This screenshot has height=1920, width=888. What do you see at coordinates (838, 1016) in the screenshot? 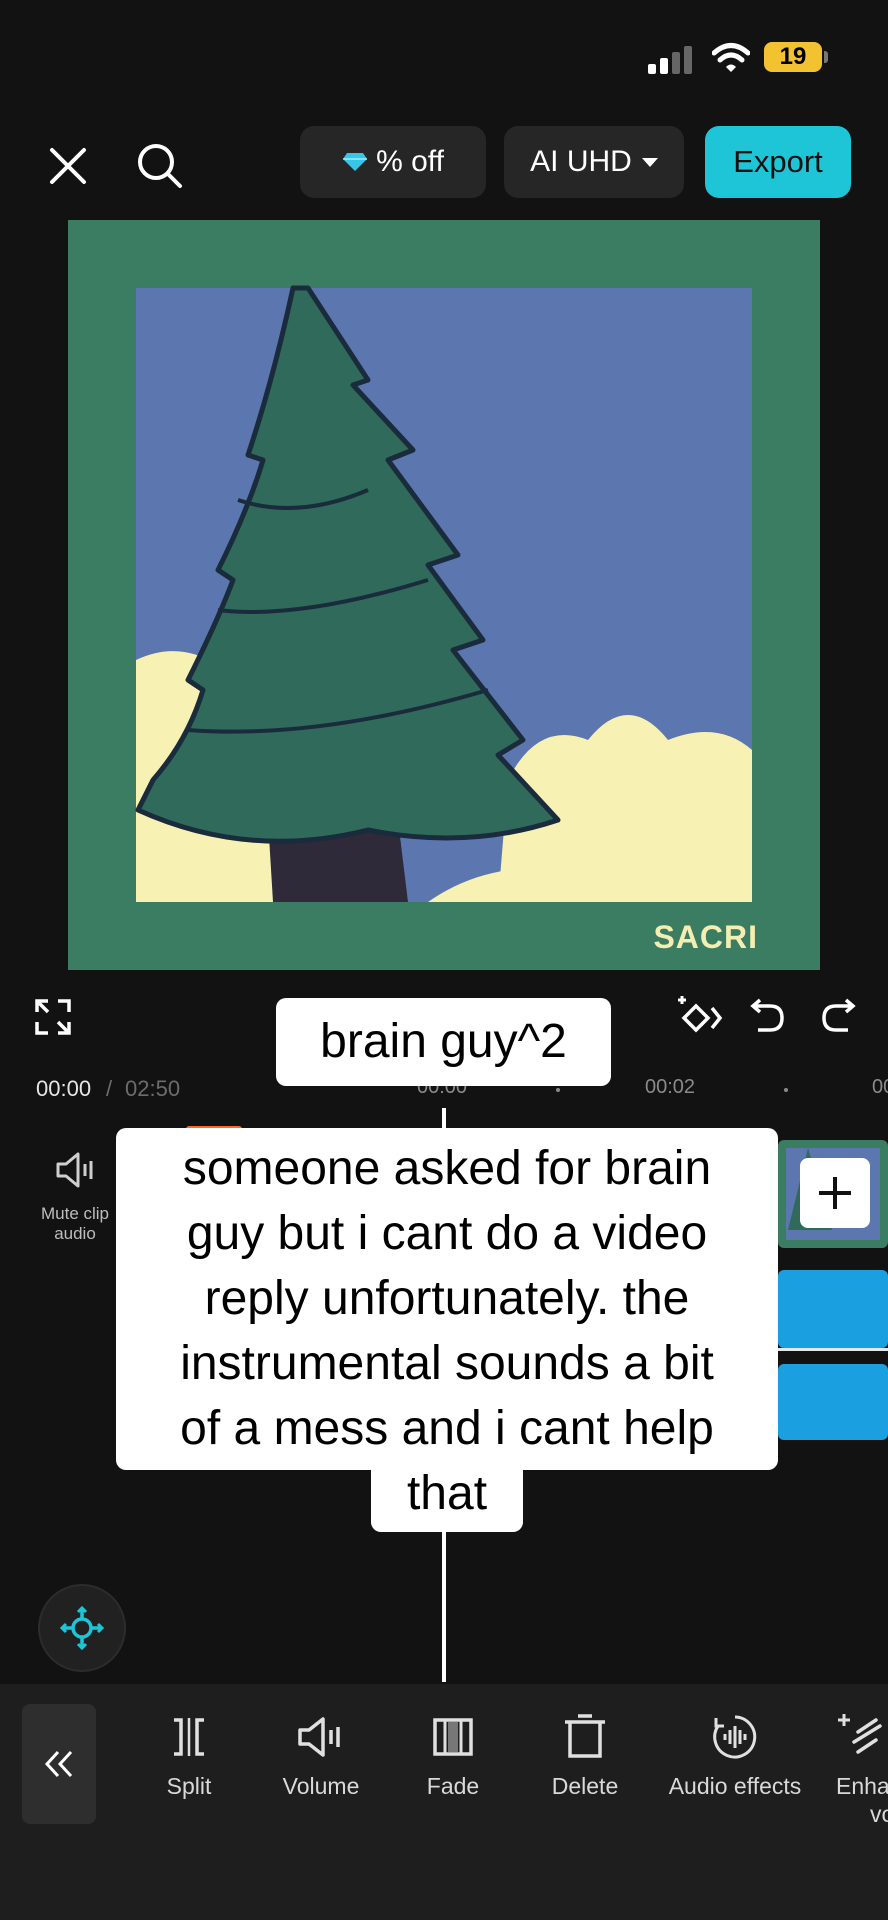
I see `redo-icon` at bounding box center [838, 1016].